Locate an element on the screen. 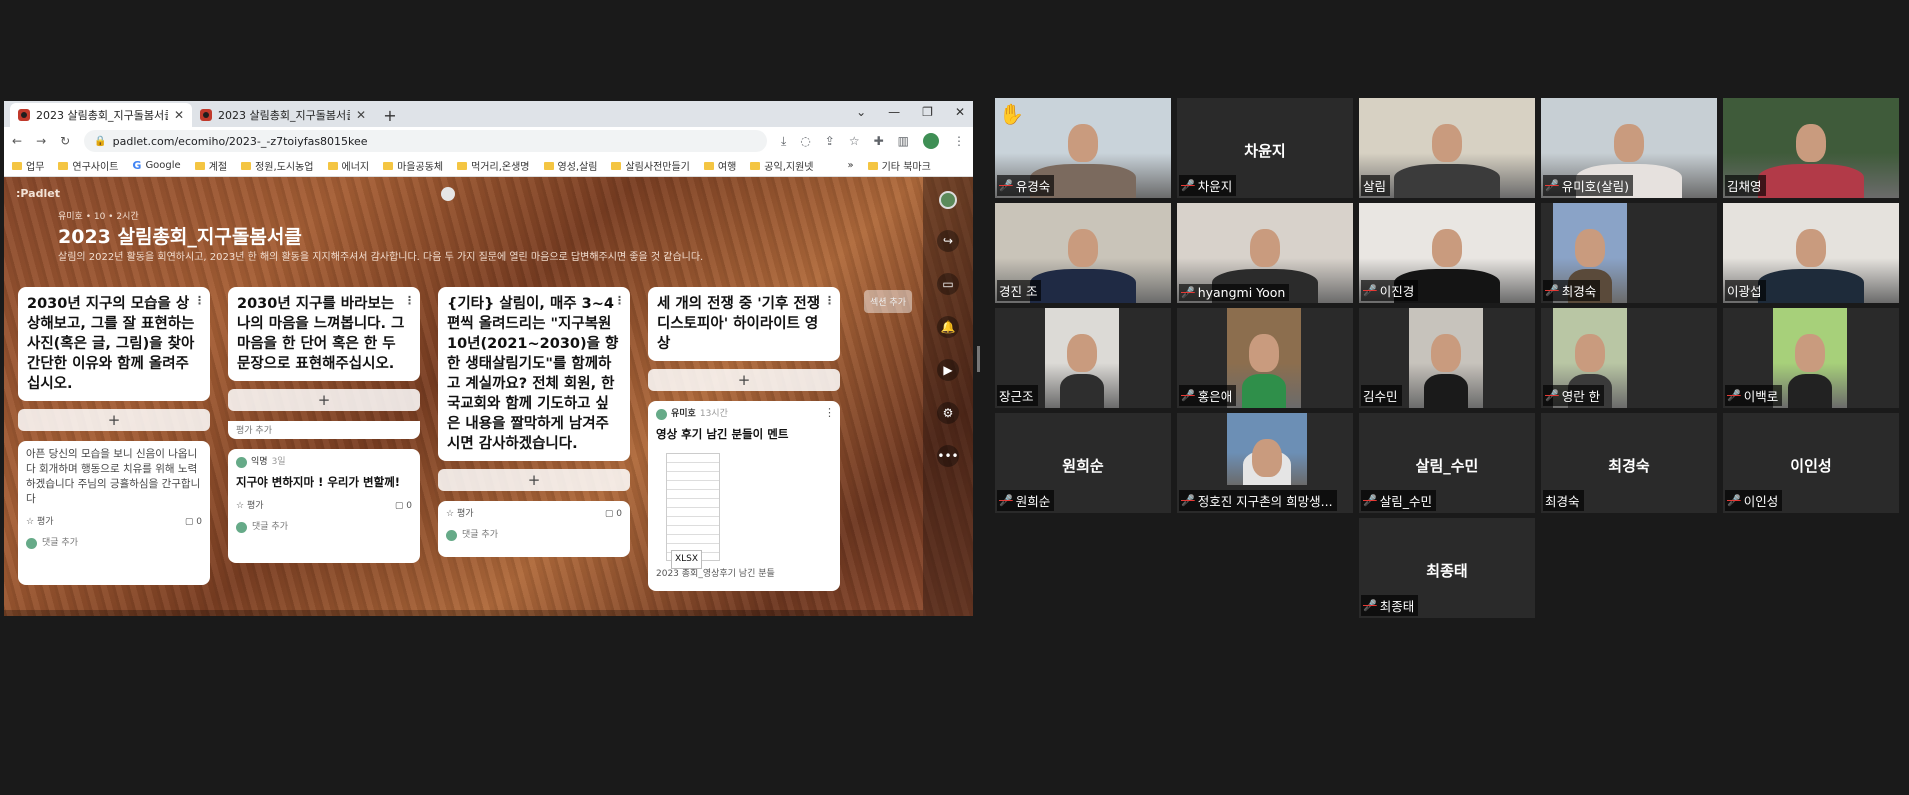  notifications-icon: 🔔 is located at coordinates (948, 327).